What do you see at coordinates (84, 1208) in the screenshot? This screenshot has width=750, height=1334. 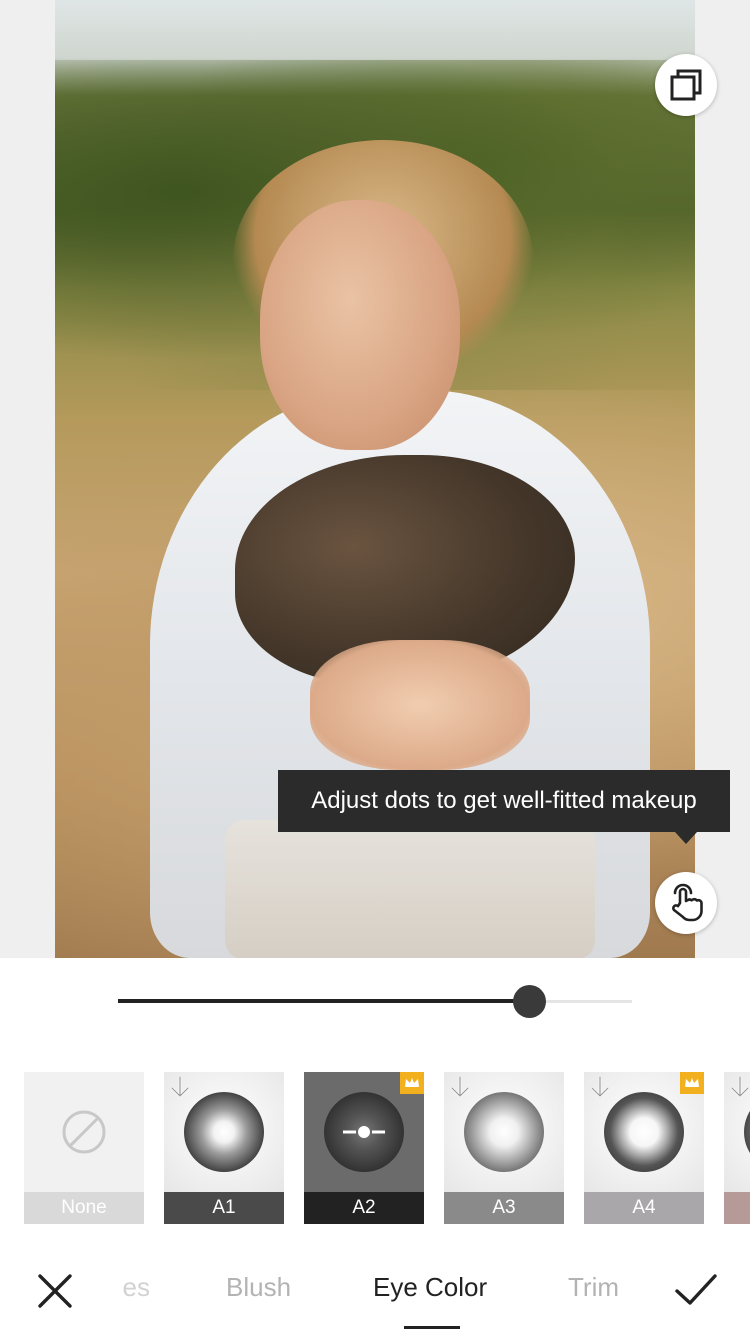 I see `preset-label: None` at bounding box center [84, 1208].